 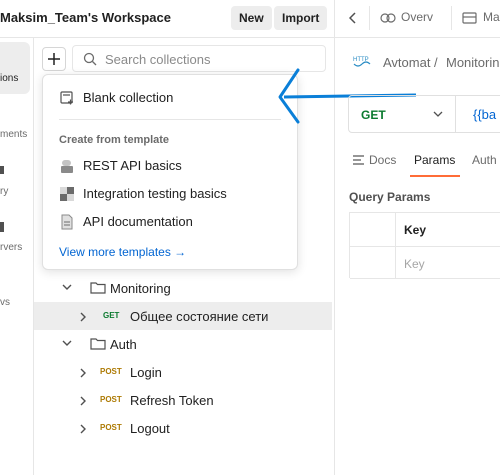 What do you see at coordinates (183, 372) in the screenshot?
I see `tree-request-login: POST Login` at bounding box center [183, 372].